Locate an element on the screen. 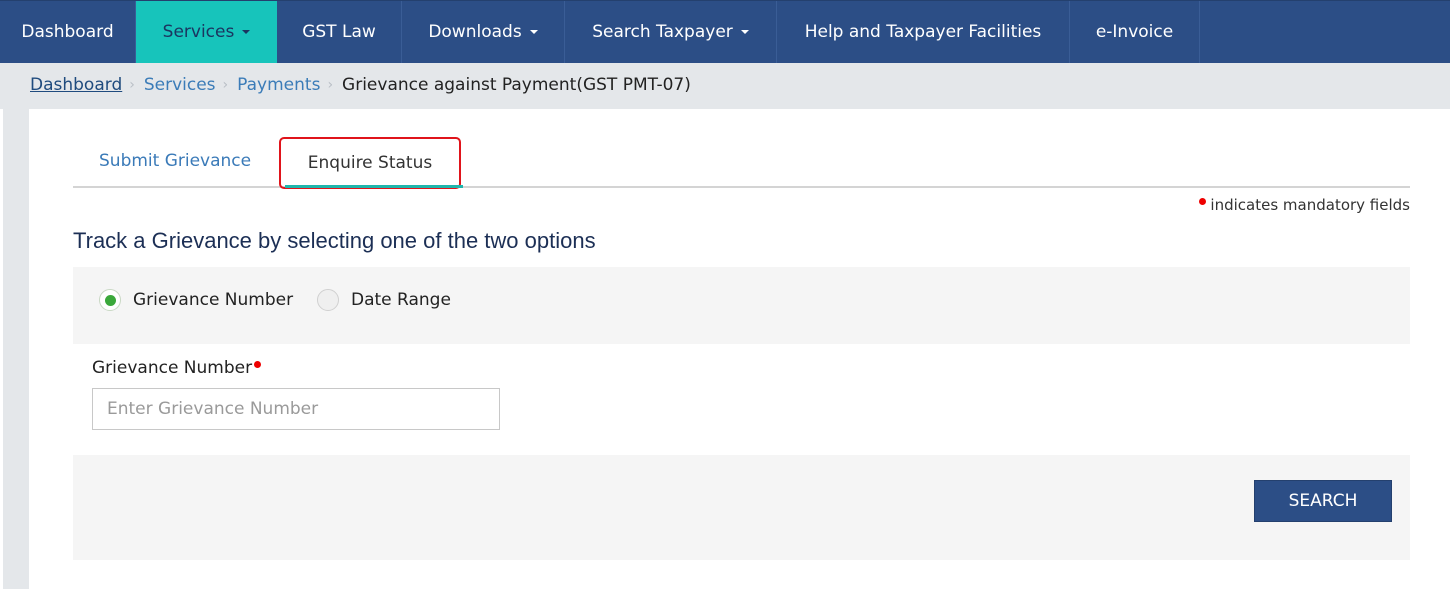 The width and height of the screenshot is (1450, 589). tab-bar: Submit Grievance Enquire Status is located at coordinates (741, 162).